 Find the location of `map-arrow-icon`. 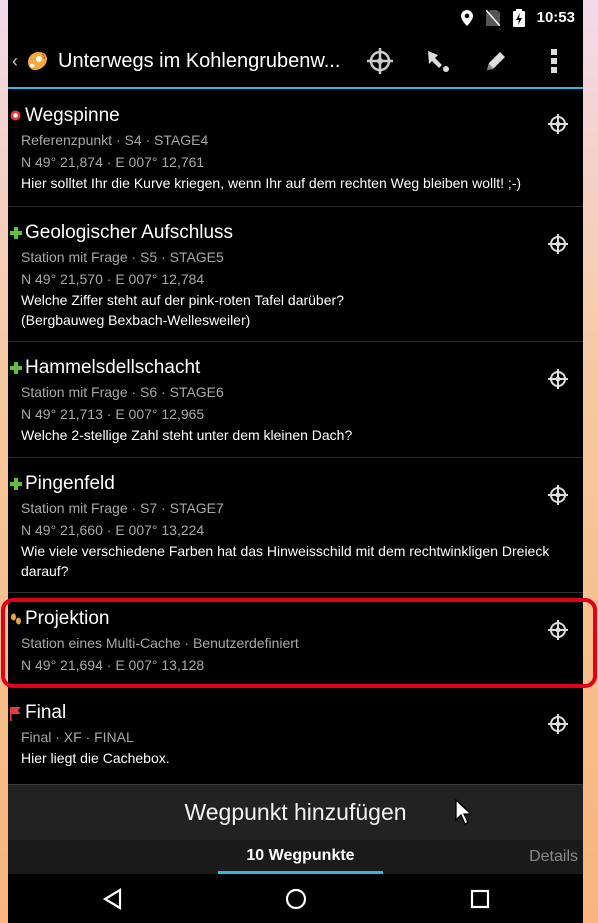

map-arrow-icon is located at coordinates (438, 61).